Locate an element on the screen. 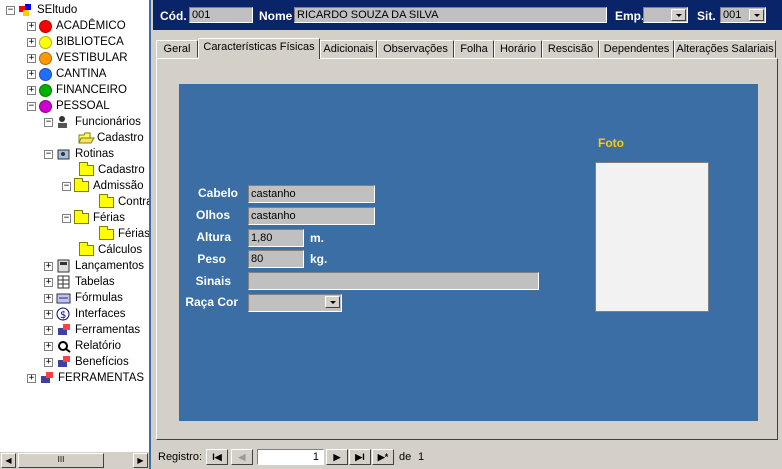 The image size is (782, 469). scroll-right-button: ▶ is located at coordinates (140, 460).